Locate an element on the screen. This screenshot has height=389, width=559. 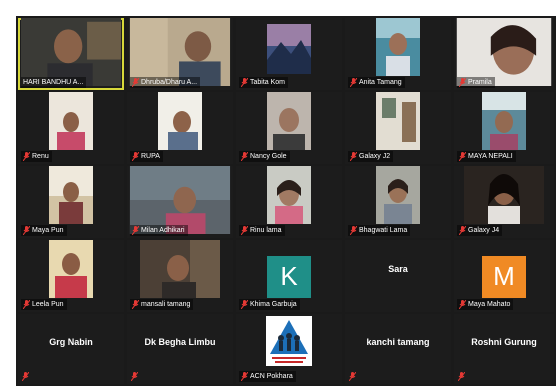
participant-name-display: Dk Begha Limbu is located at coordinates (180, 342).